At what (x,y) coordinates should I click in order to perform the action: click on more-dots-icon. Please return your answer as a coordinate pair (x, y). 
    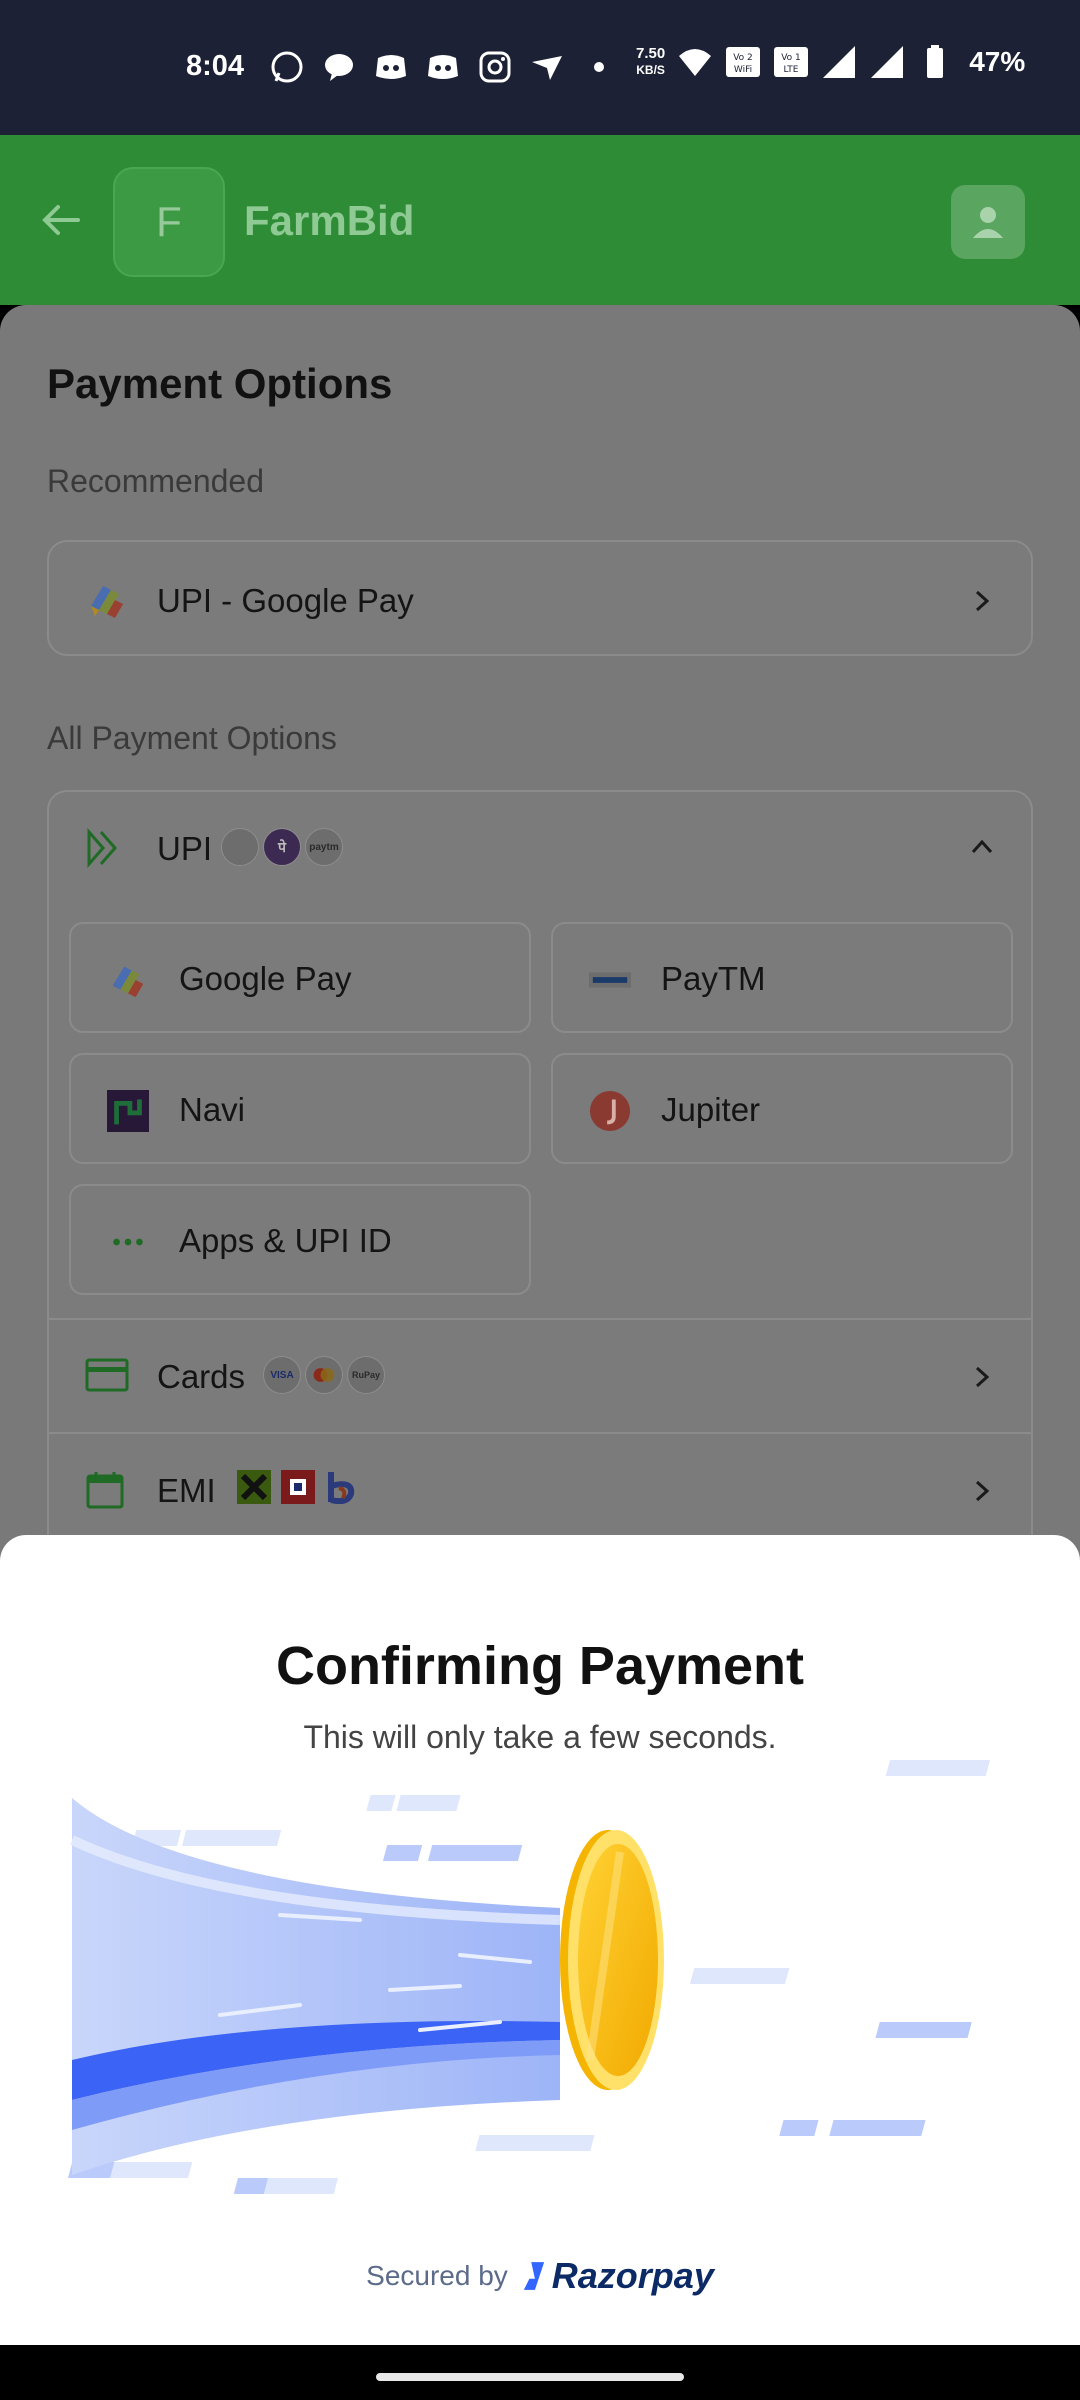
    Looking at the image, I should click on (128, 1242).